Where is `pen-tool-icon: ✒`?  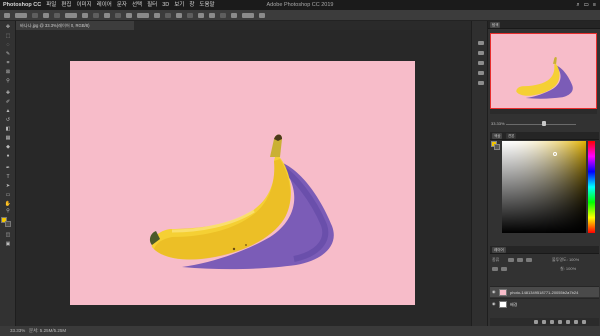
pen-tool-icon: ✒ is located at coordinates (8, 168).